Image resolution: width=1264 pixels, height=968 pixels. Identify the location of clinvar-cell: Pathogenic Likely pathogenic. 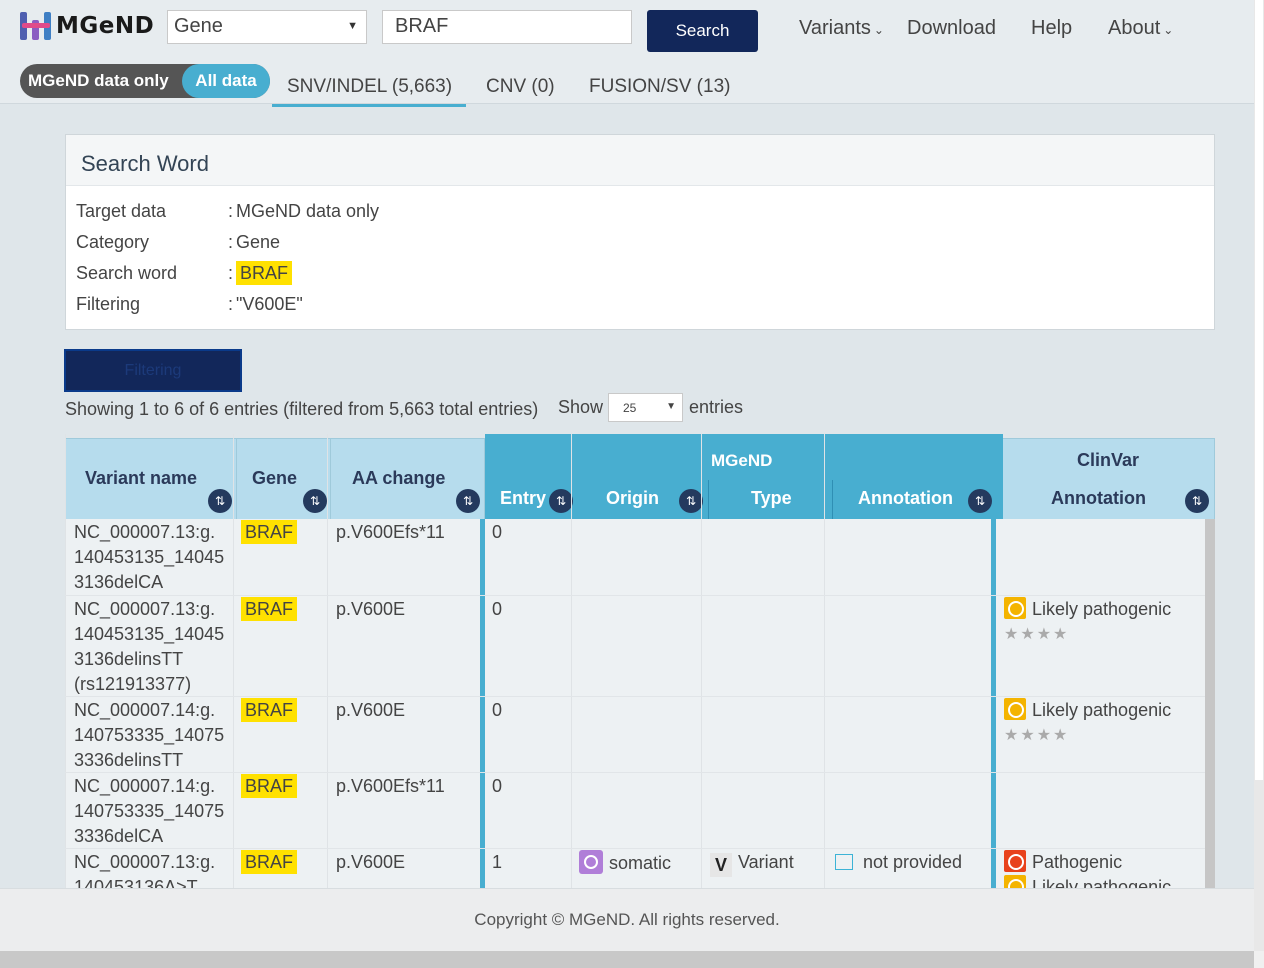
(1087, 869).